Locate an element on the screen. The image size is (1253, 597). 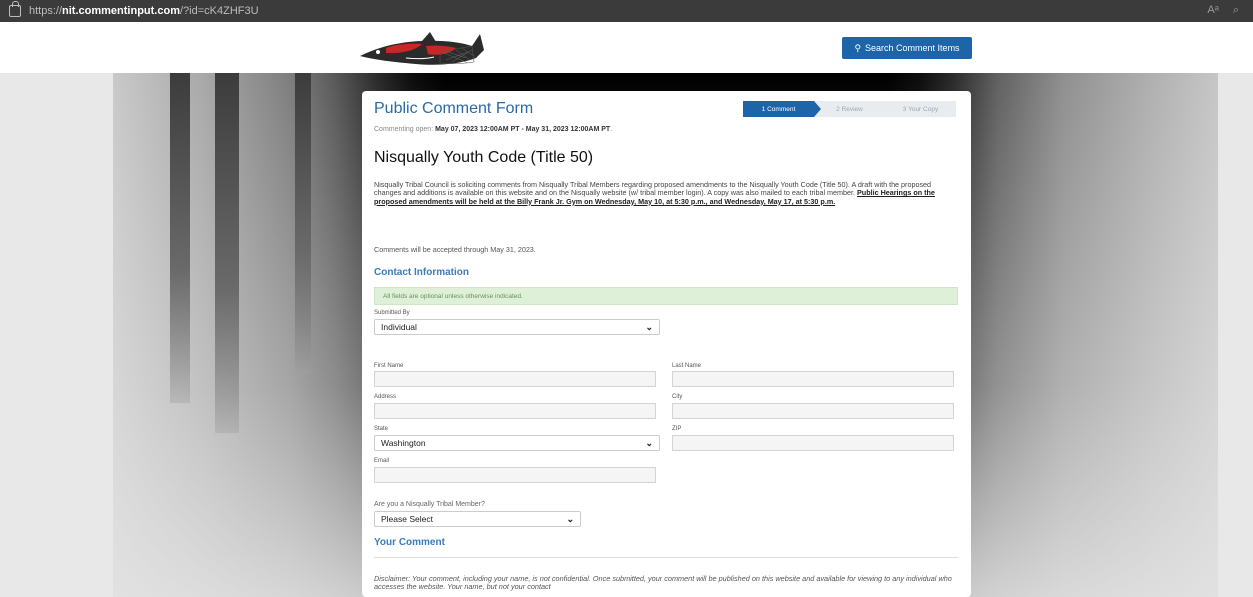
submitted-by-label: Submitted By is located at coordinates (392, 313).